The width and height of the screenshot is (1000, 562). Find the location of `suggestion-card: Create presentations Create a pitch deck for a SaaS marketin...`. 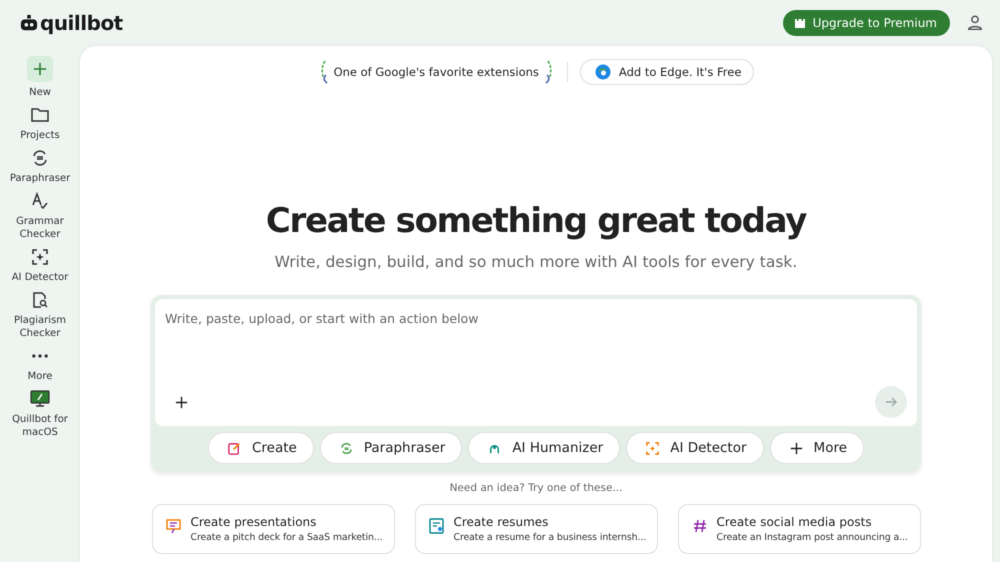

suggestion-card: Create presentations Create a pitch deck for a SaaS marketin... is located at coordinates (273, 529).